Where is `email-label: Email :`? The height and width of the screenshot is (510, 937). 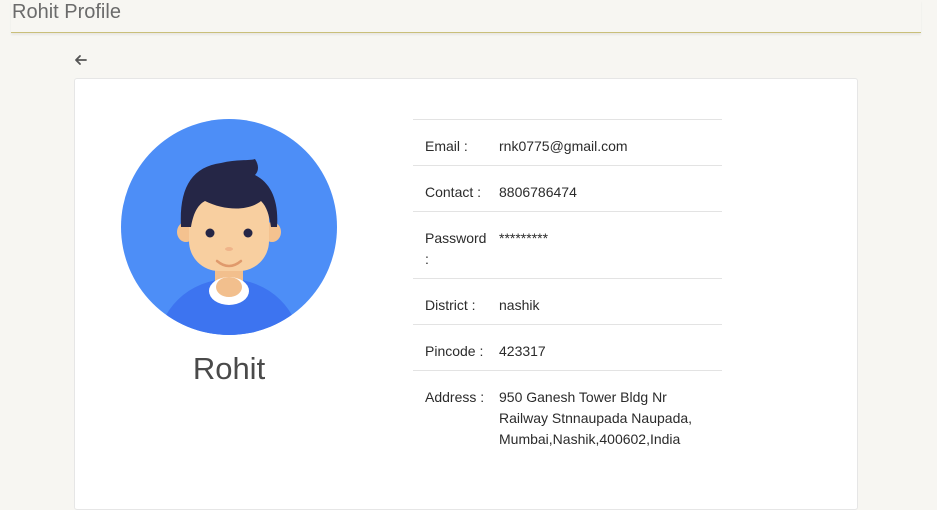
email-label: Email : is located at coordinates (446, 146).